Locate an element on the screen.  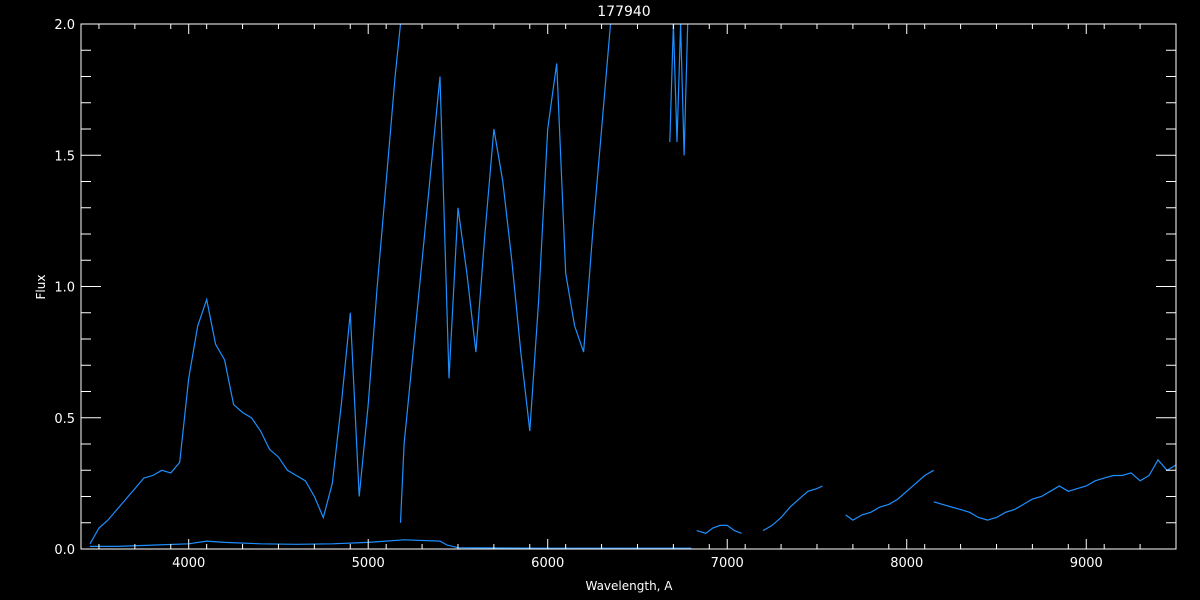
x-tick-label: 4000 is located at coordinates (188, 563).